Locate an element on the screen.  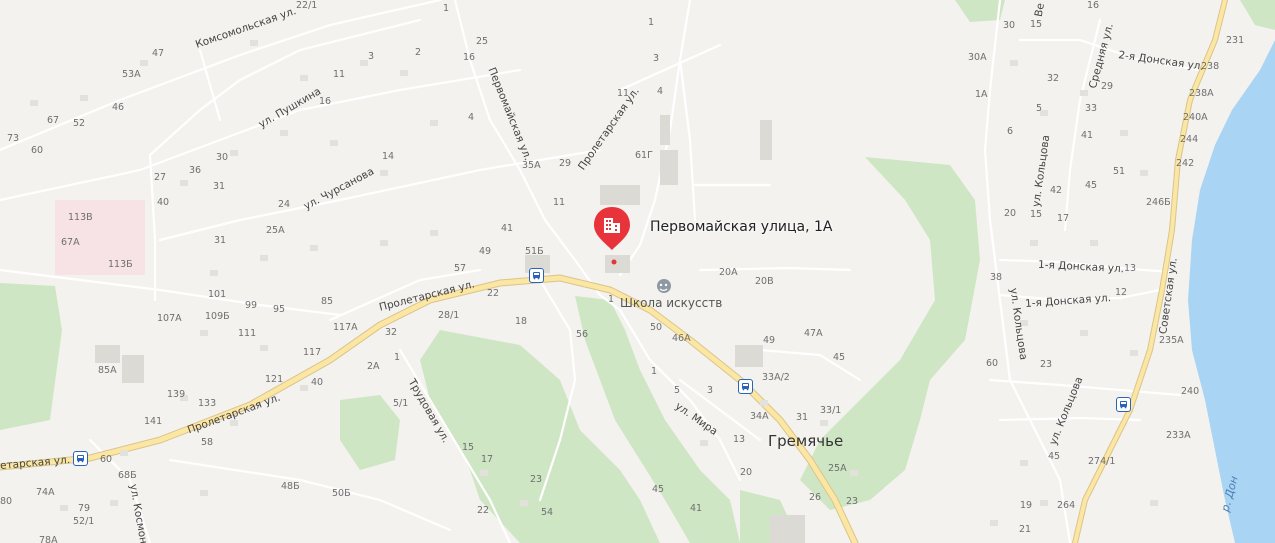
house-number: 47А is located at coordinates (813, 333).